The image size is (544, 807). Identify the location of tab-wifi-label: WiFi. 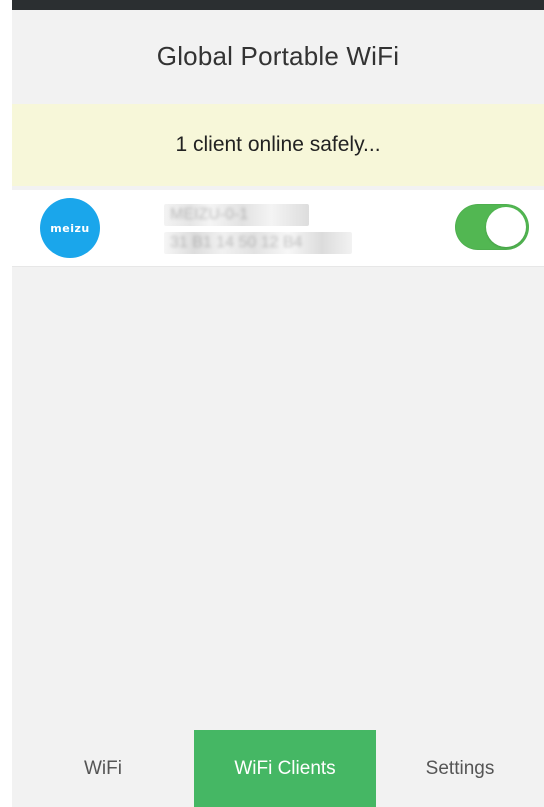
(103, 768).